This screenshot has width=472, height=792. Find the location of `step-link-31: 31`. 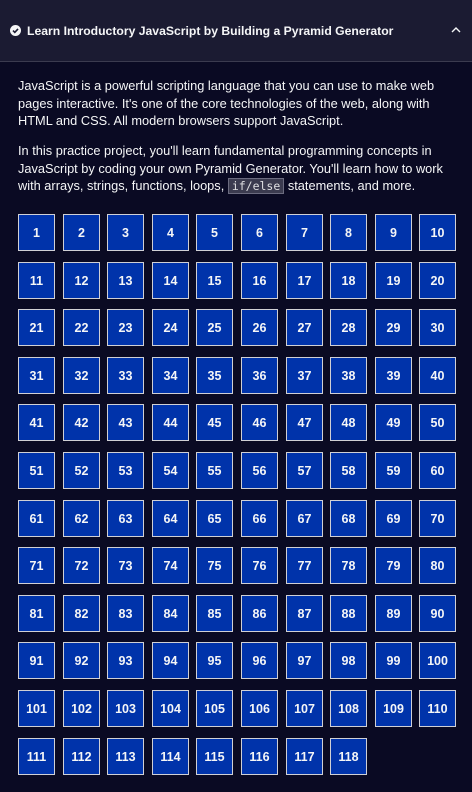

step-link-31: 31 is located at coordinates (36, 375).